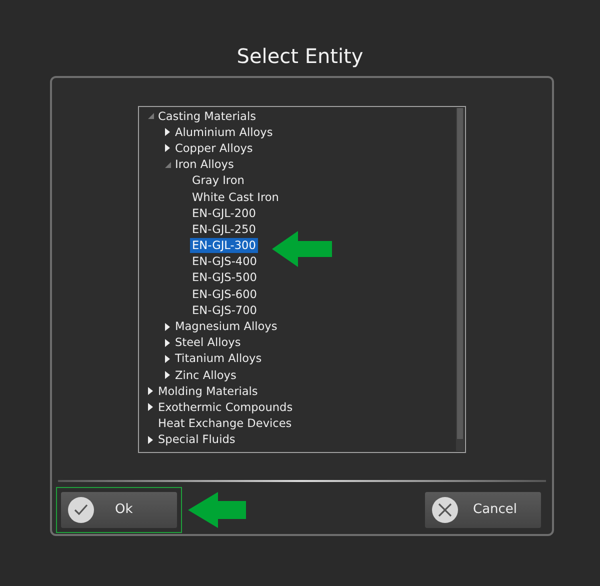 Image resolution: width=600 pixels, height=586 pixels. I want to click on tree-item: Magnesium Alloys, so click(226, 326).